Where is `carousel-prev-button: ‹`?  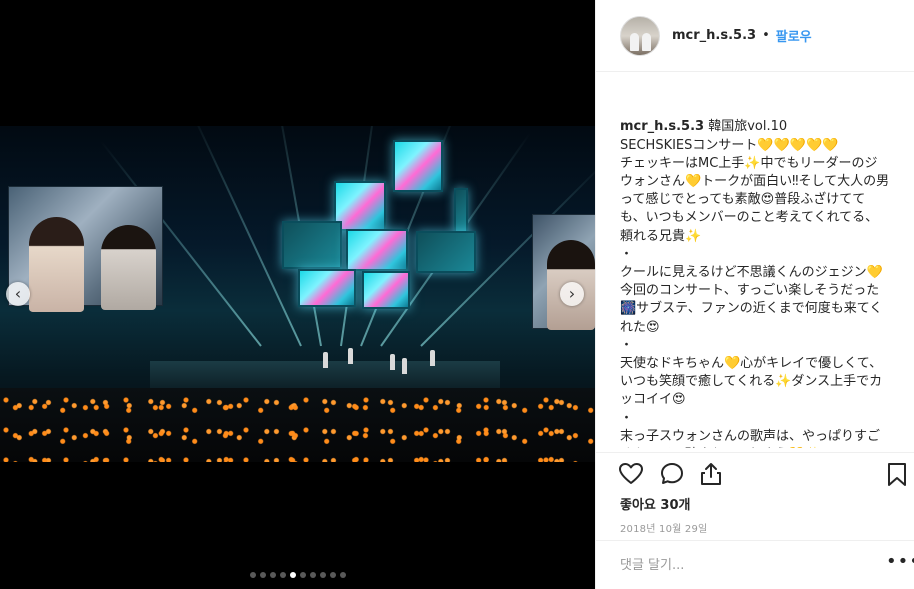
carousel-prev-button: ‹ is located at coordinates (18, 294).